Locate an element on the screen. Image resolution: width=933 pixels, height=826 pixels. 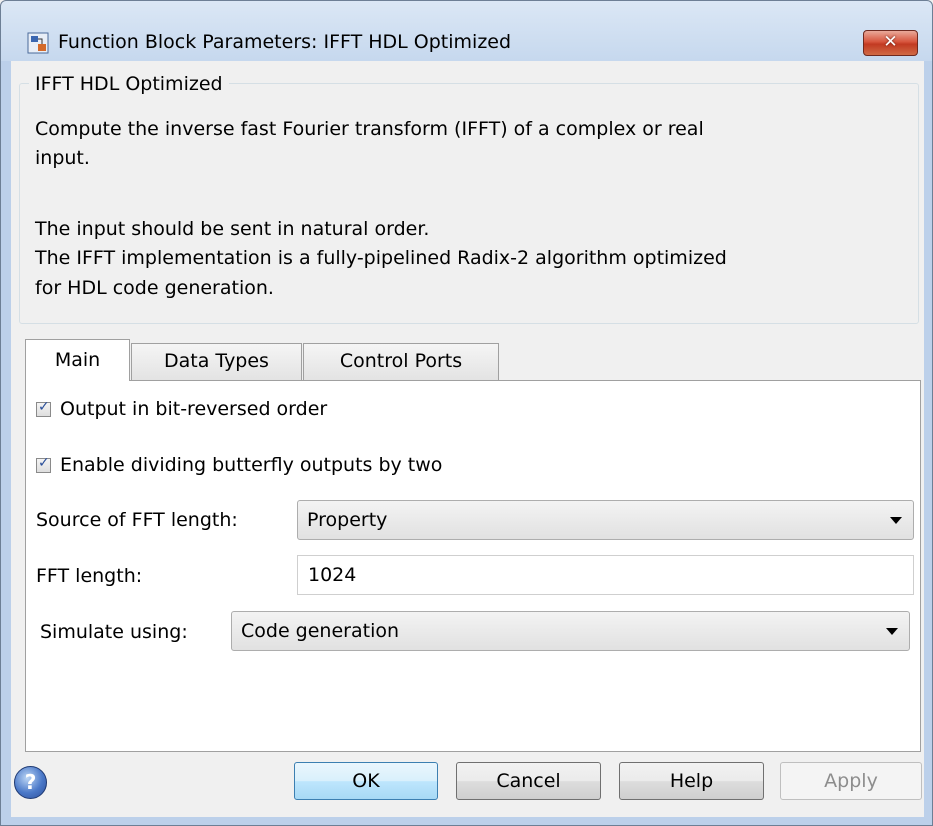
simulink-block-icon is located at coordinates (38, 43).